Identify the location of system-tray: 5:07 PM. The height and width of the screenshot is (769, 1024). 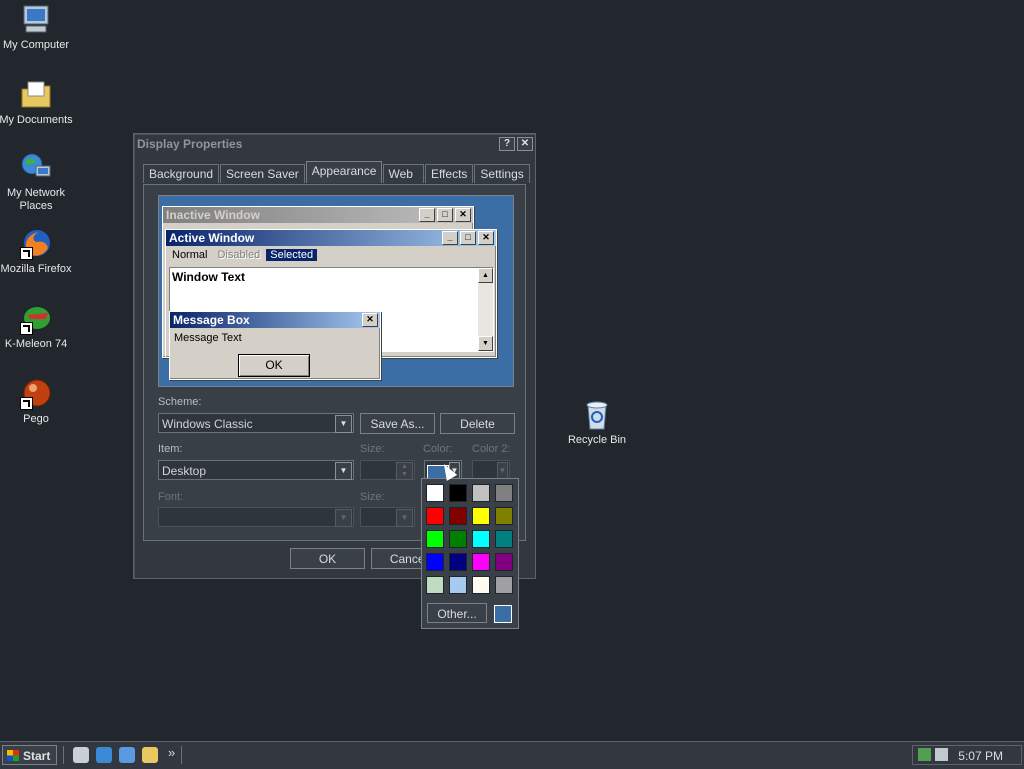
(967, 755).